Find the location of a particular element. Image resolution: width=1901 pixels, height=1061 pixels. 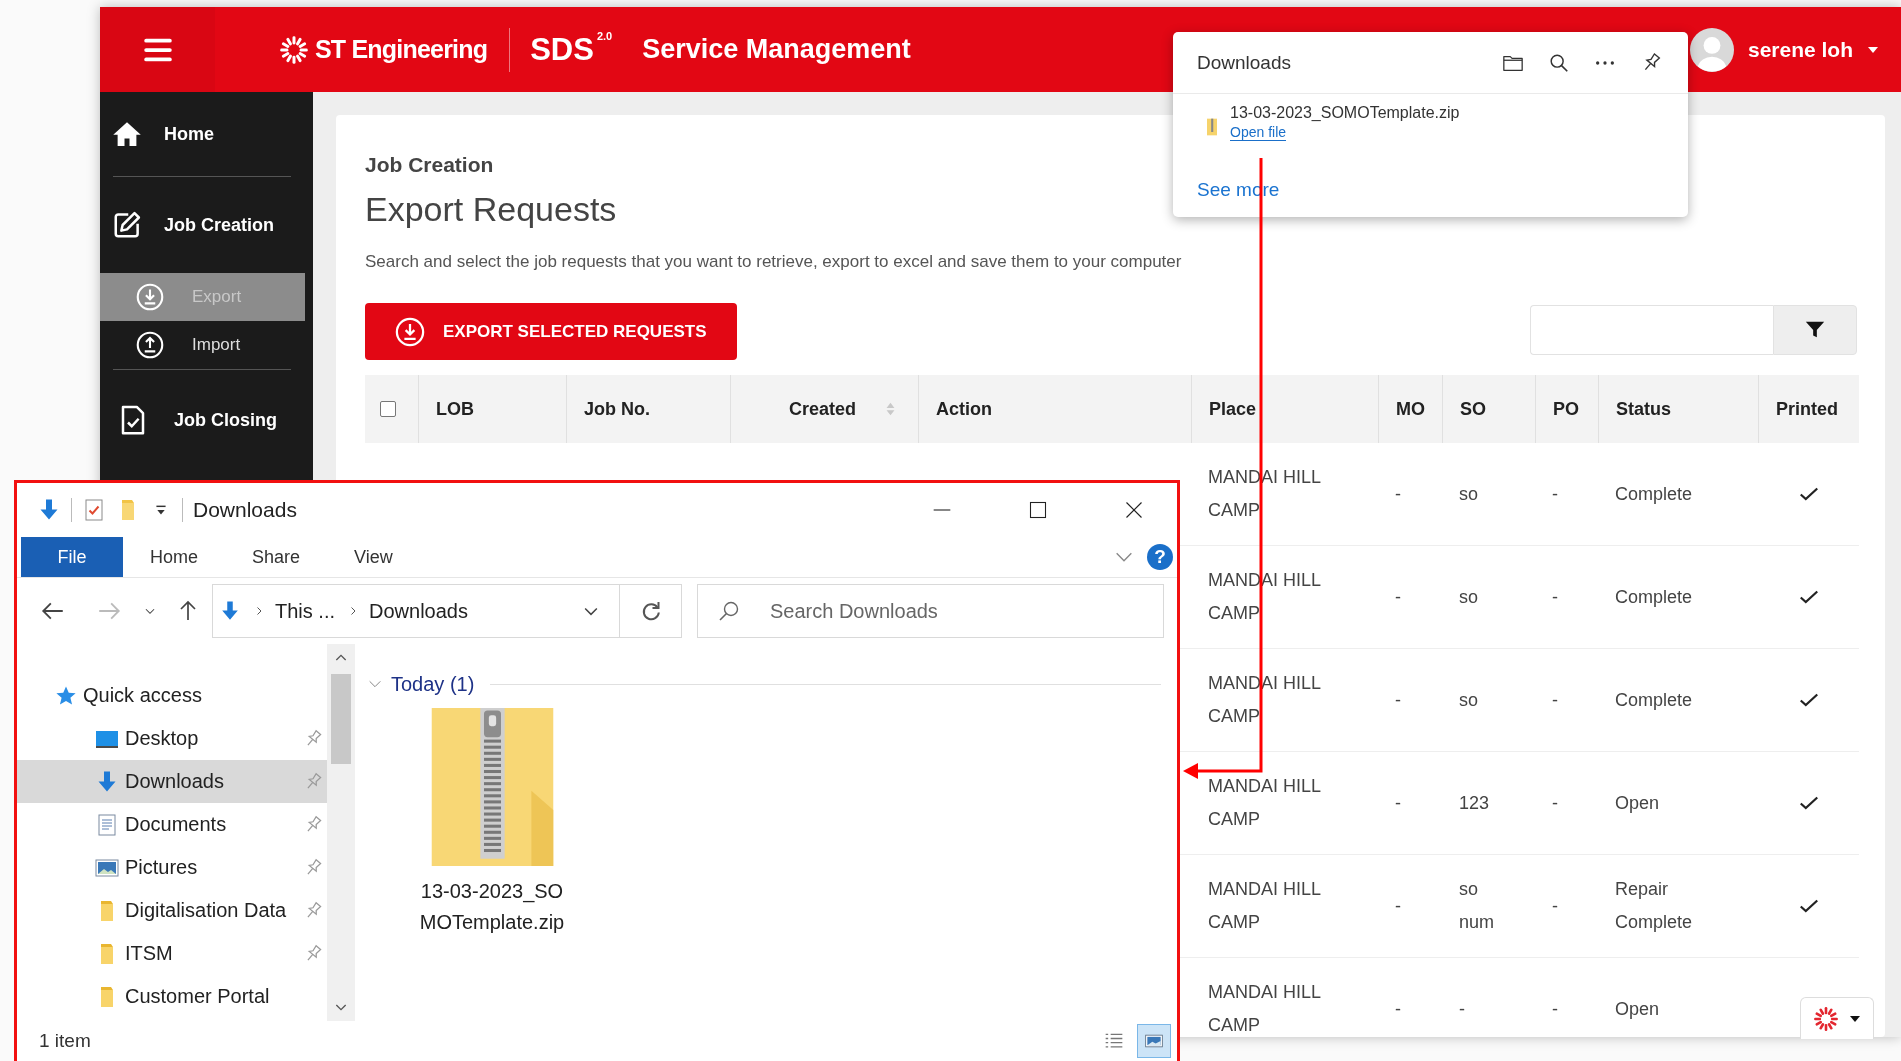

search-field is located at coordinates (1651, 329).